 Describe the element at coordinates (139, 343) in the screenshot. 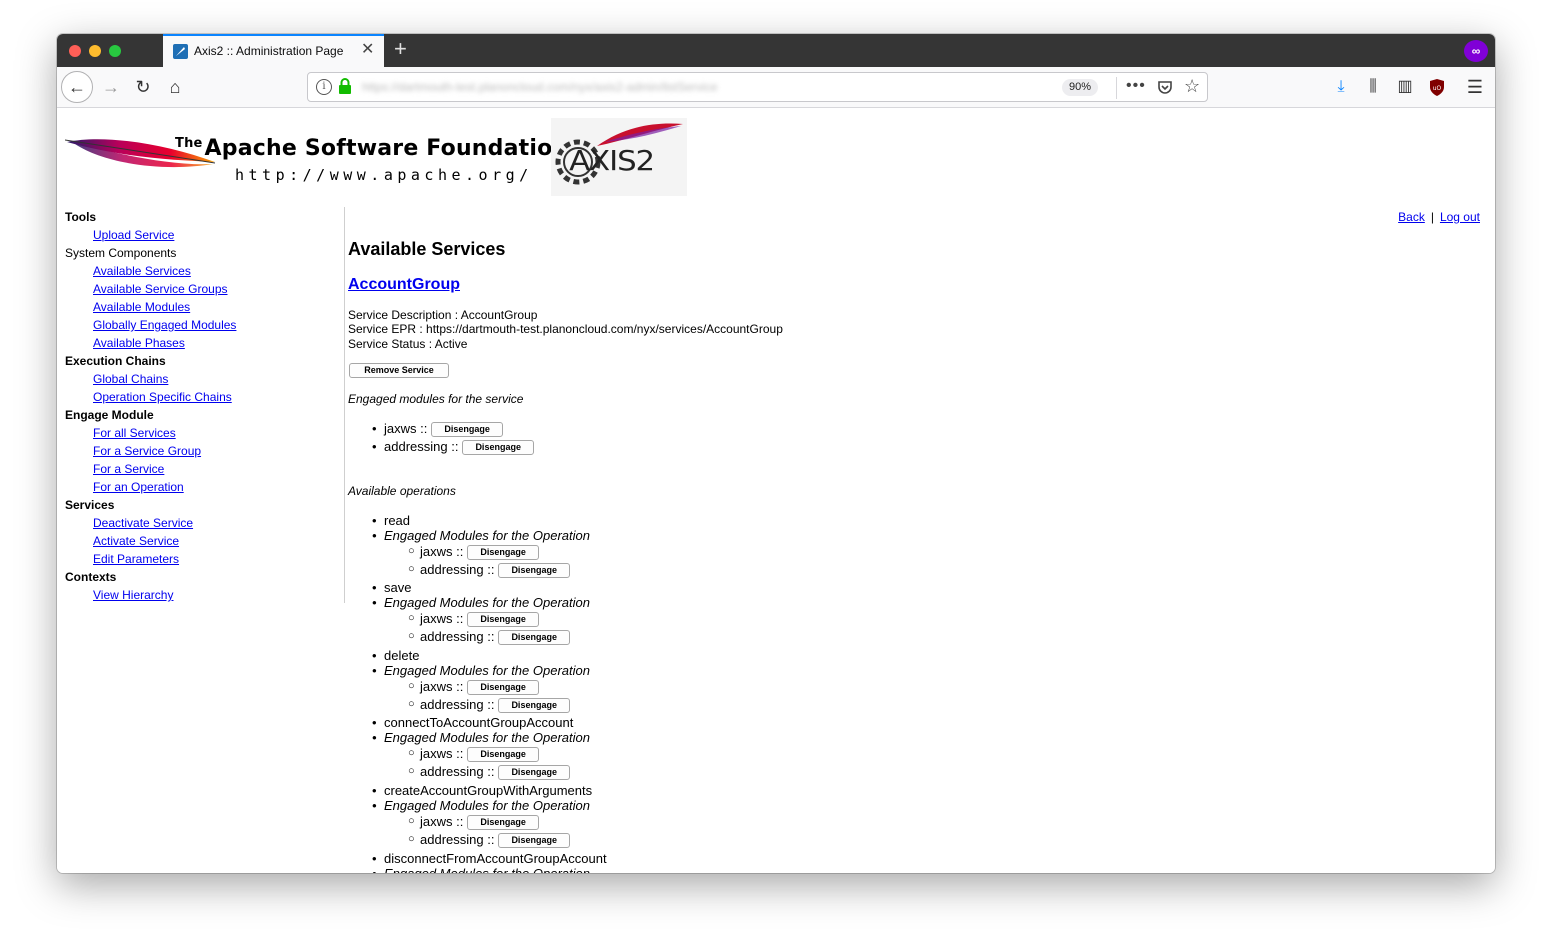

I see `sidebar-link: Available Phases` at that location.